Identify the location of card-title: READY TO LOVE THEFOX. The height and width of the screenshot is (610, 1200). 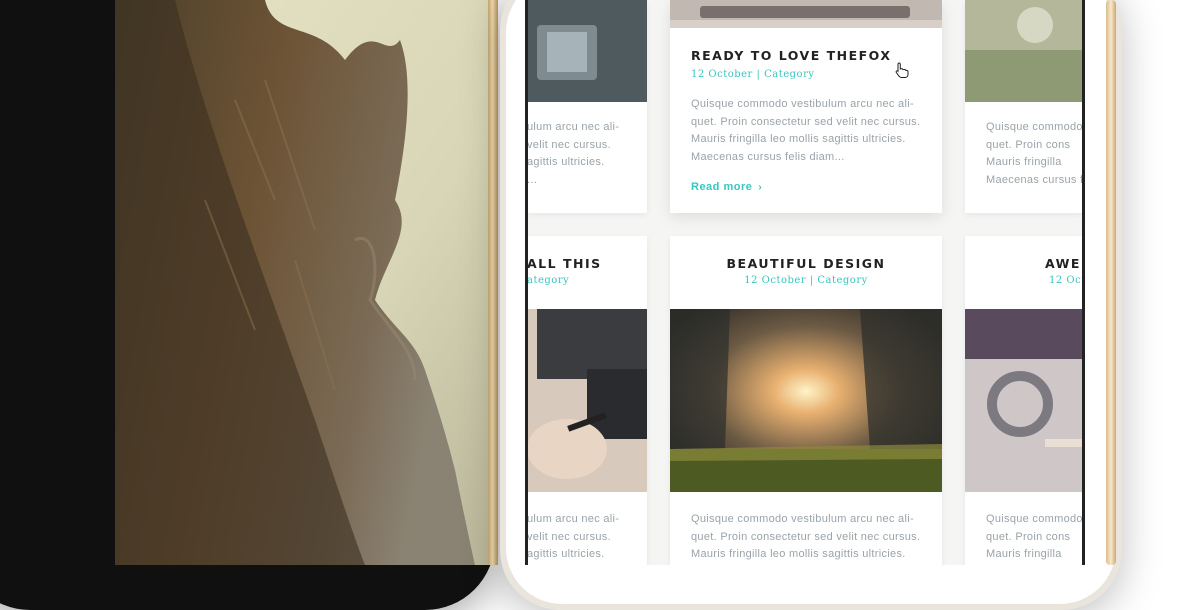
(791, 55).